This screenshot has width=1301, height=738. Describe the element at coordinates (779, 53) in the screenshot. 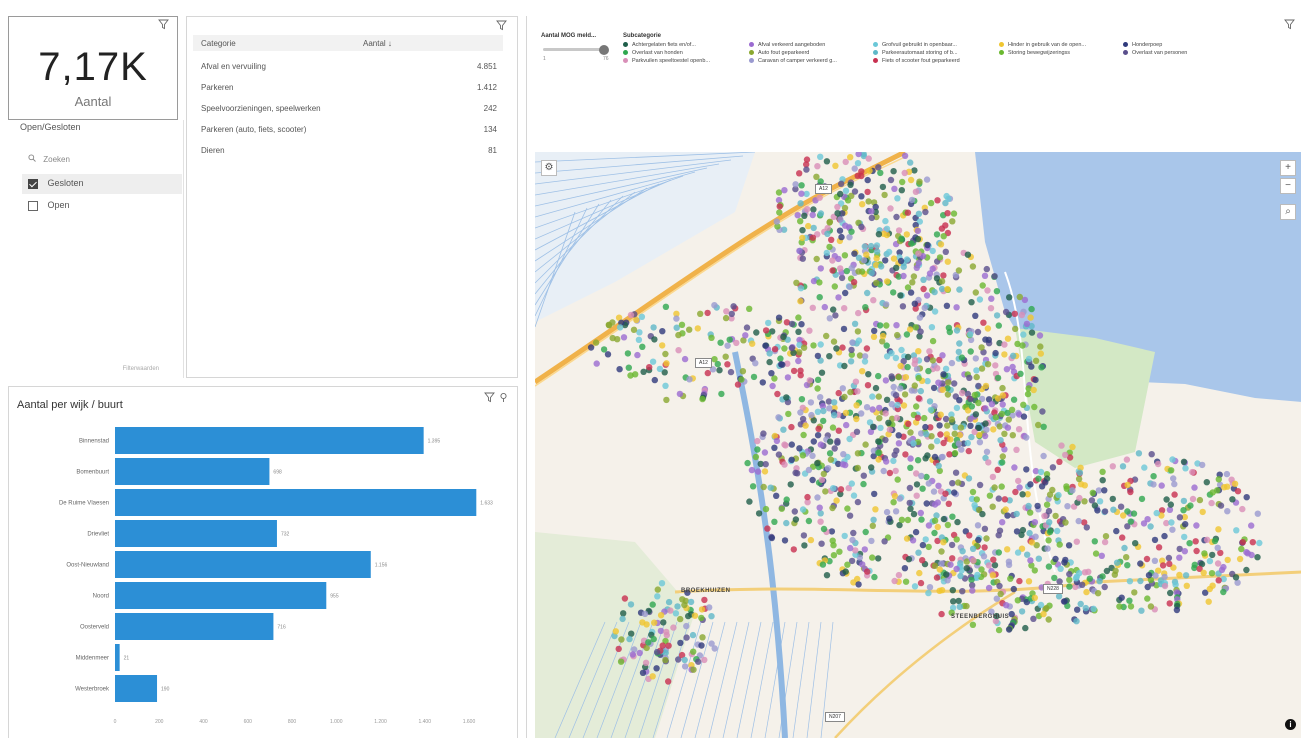

I see `legend-item: Auto fout geparkeerd` at that location.